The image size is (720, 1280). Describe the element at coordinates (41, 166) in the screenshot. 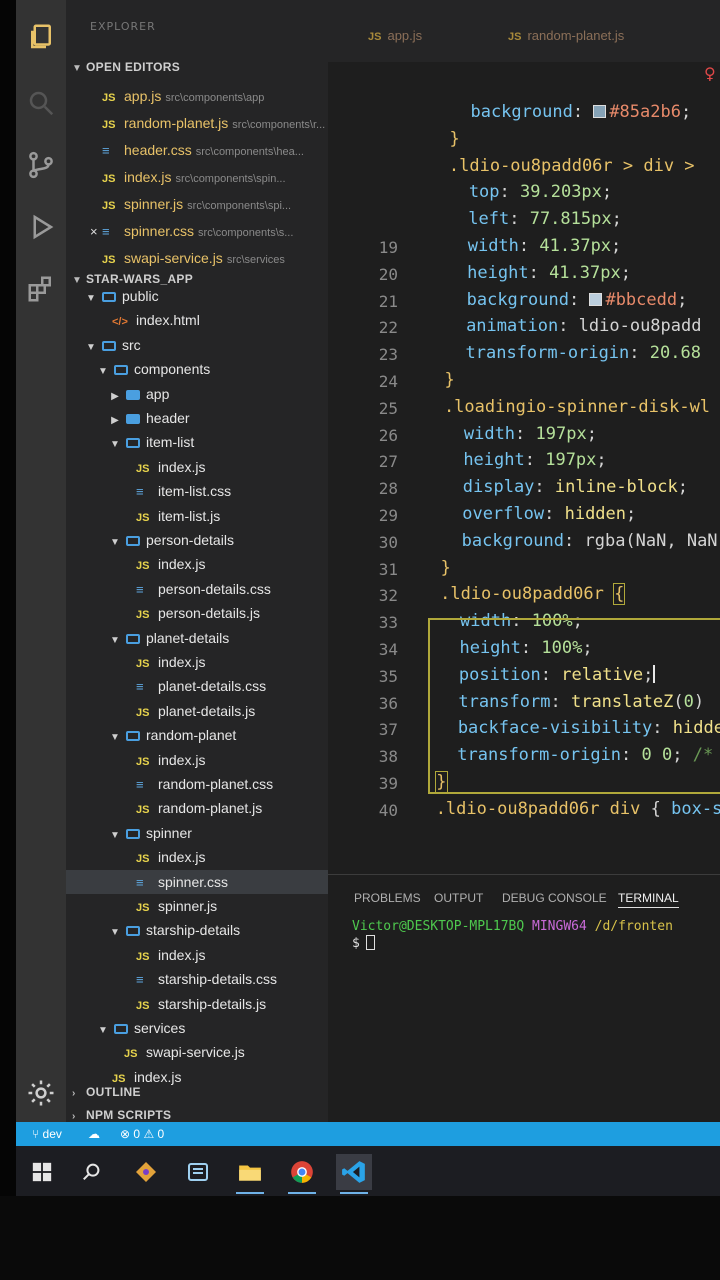

I see `source-control-icon` at that location.